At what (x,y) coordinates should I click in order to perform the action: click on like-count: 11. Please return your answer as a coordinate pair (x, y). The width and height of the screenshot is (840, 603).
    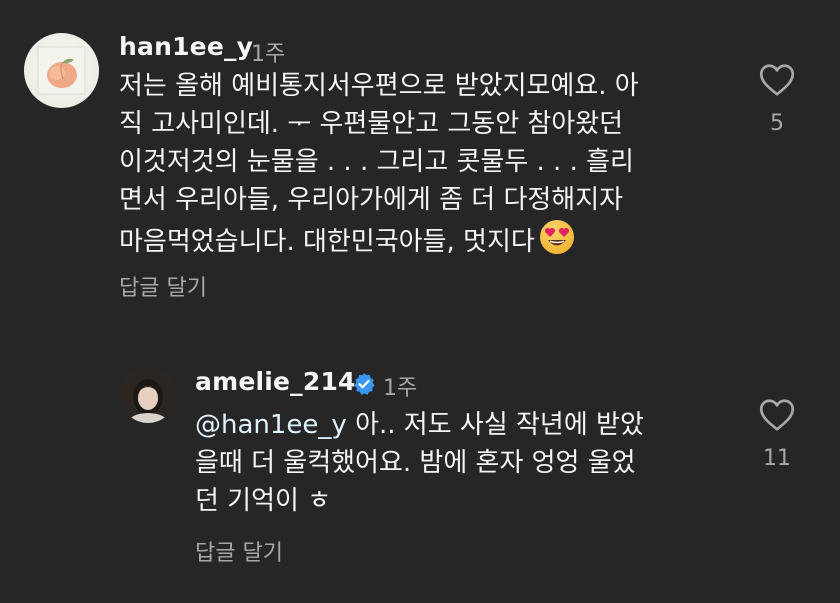
    Looking at the image, I should click on (777, 458).